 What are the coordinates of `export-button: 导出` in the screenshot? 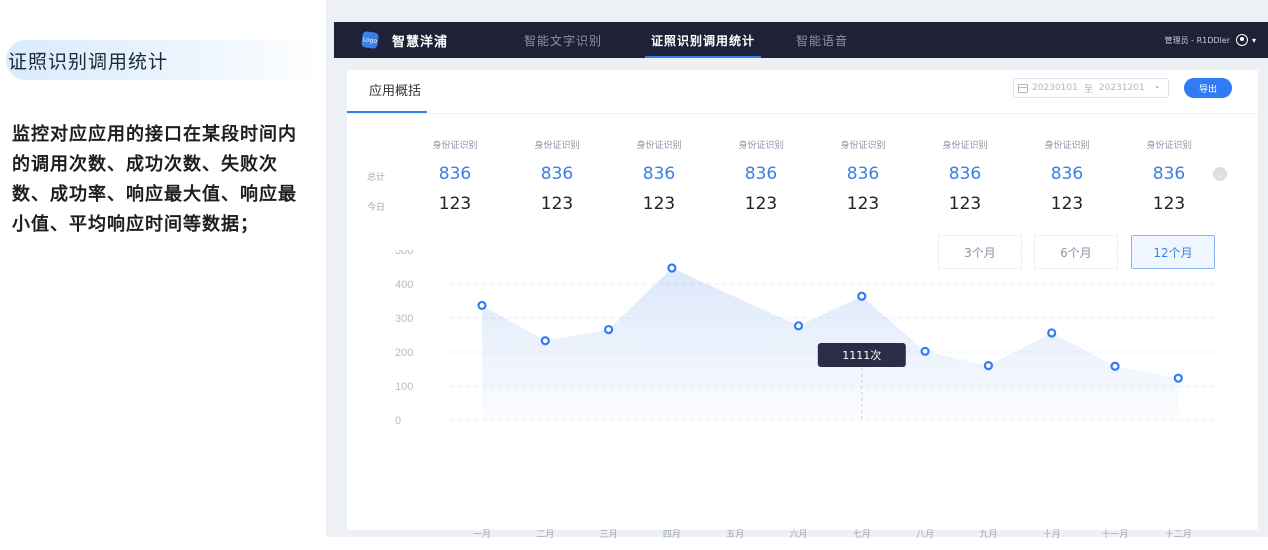 It's located at (1208, 88).